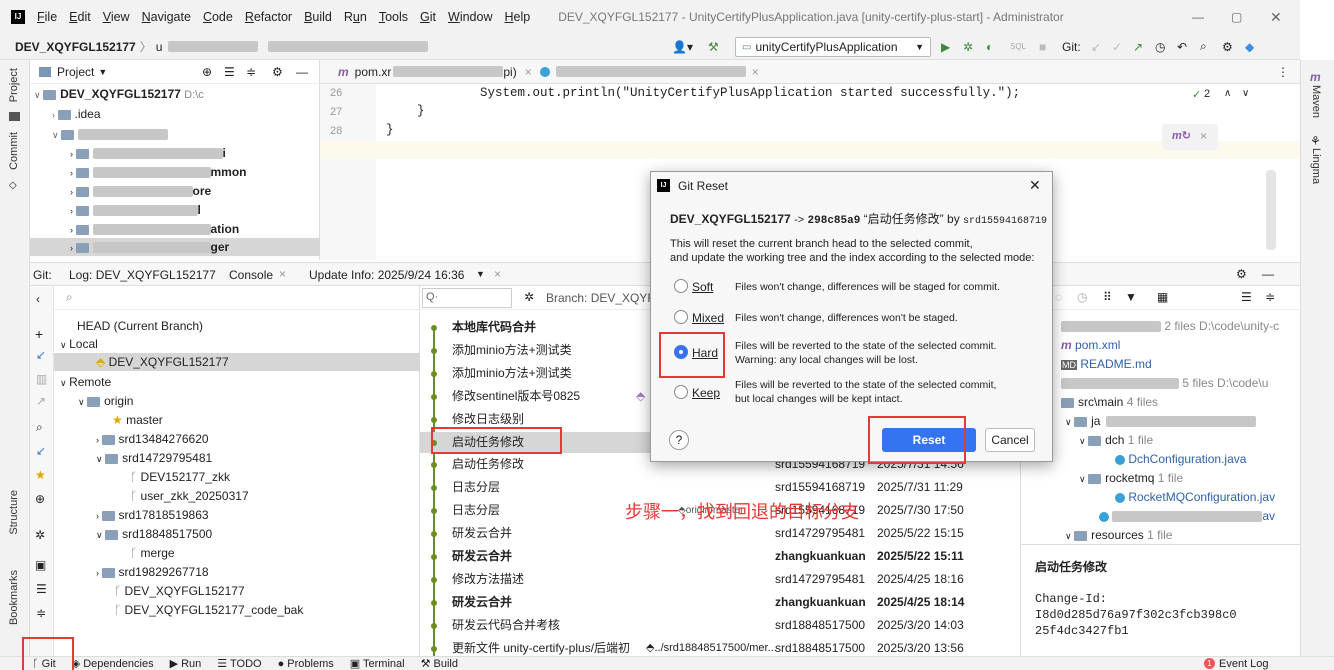 Image resolution: width=1334 pixels, height=670 pixels. Describe the element at coordinates (1180, 459) in the screenshot. I see `change-file: DchConfiguration.java` at that location.